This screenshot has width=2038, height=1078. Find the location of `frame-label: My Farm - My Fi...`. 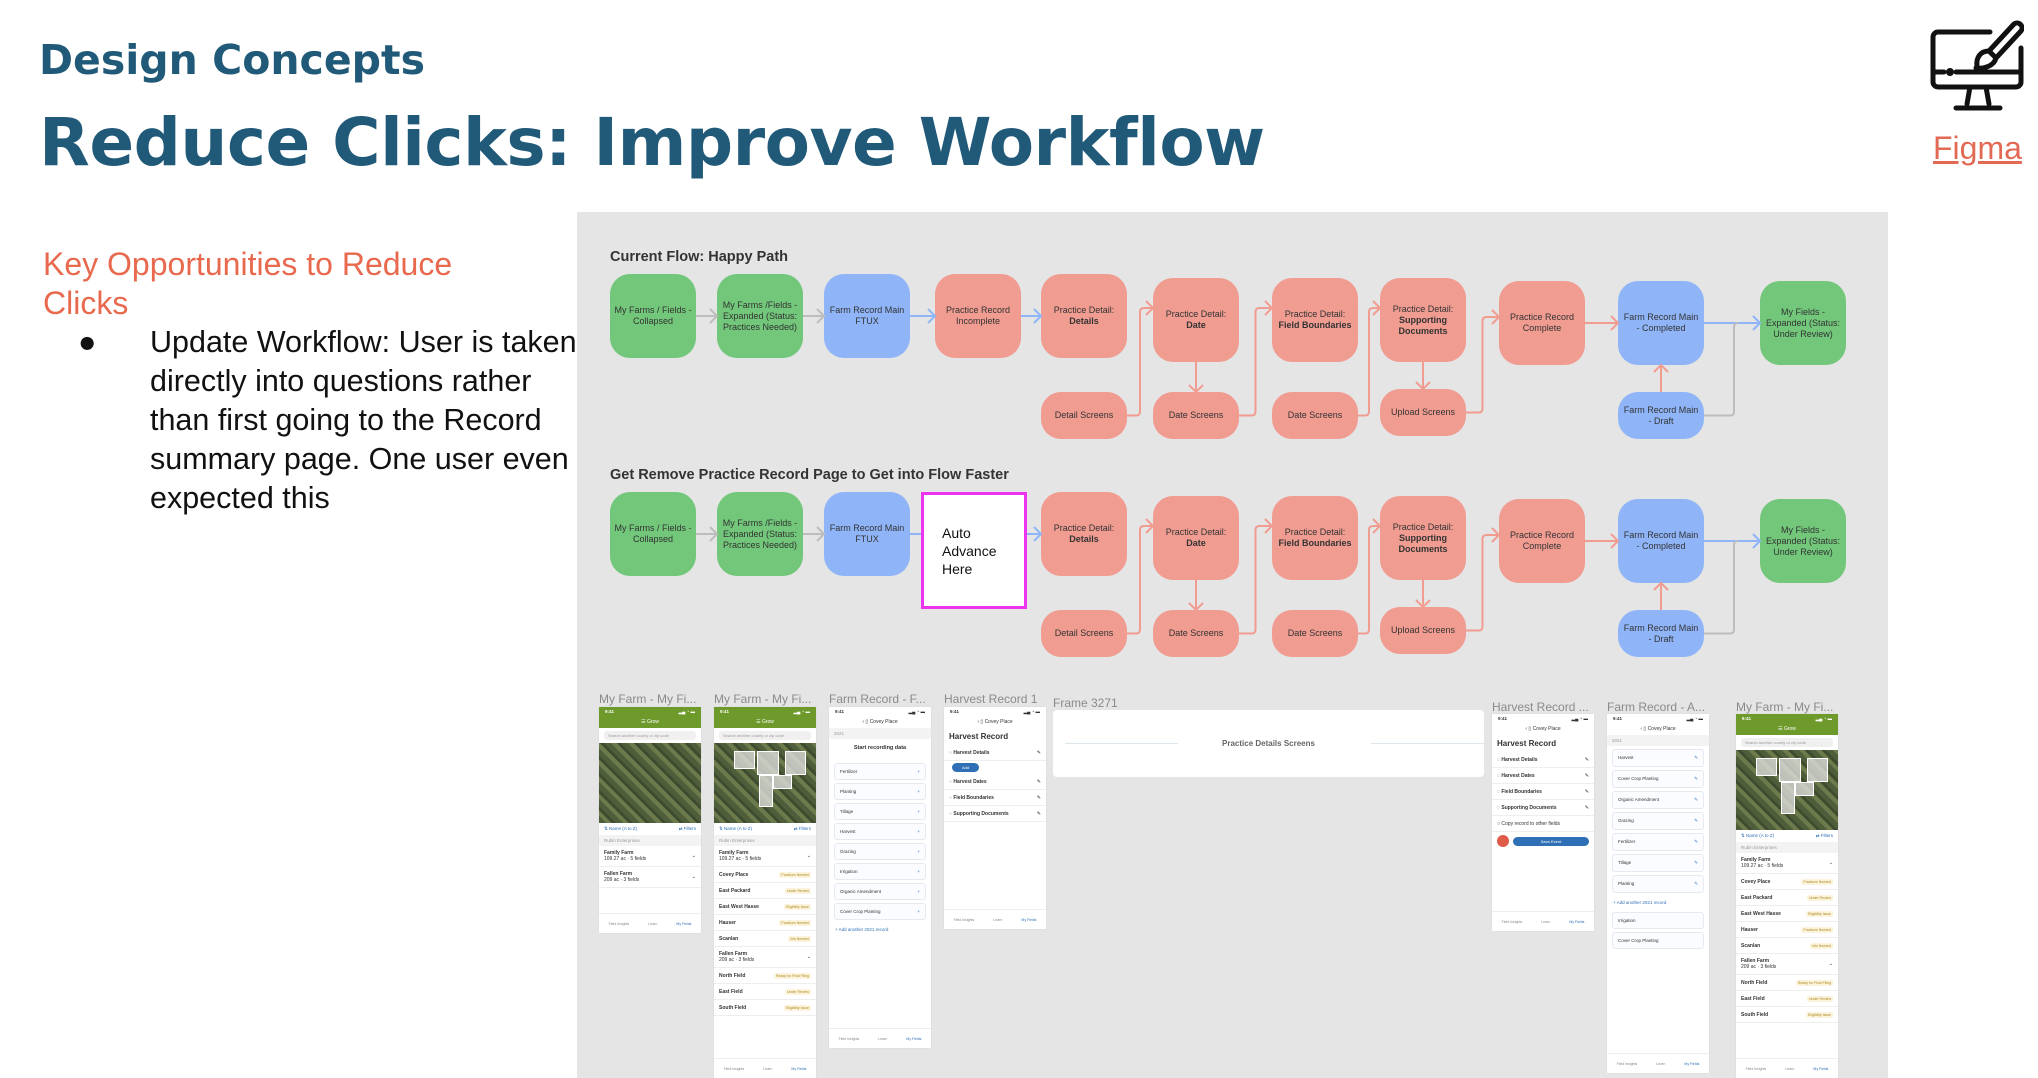

frame-label: My Farm - My Fi... is located at coordinates (1784, 707).